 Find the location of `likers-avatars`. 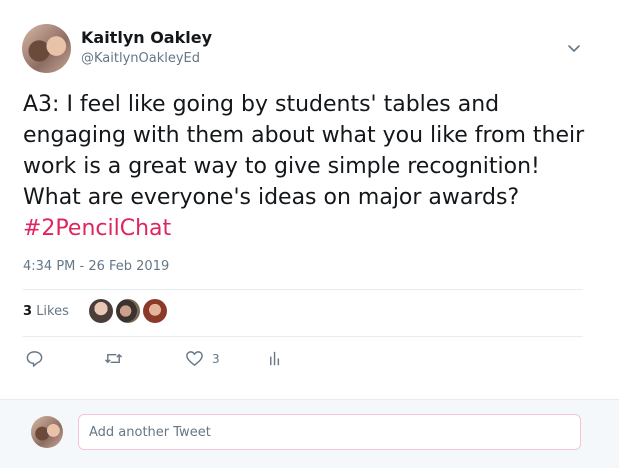

likers-avatars is located at coordinates (128, 311).